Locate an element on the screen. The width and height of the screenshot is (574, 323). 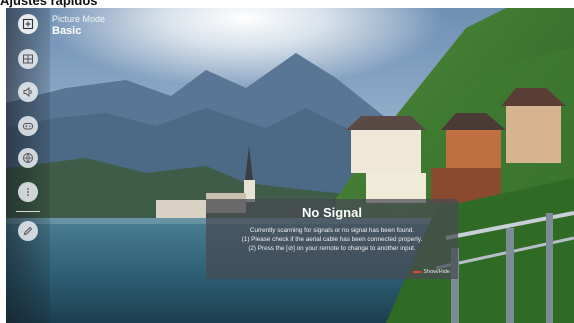
dialog-title: No Signal is located at coordinates (332, 212).